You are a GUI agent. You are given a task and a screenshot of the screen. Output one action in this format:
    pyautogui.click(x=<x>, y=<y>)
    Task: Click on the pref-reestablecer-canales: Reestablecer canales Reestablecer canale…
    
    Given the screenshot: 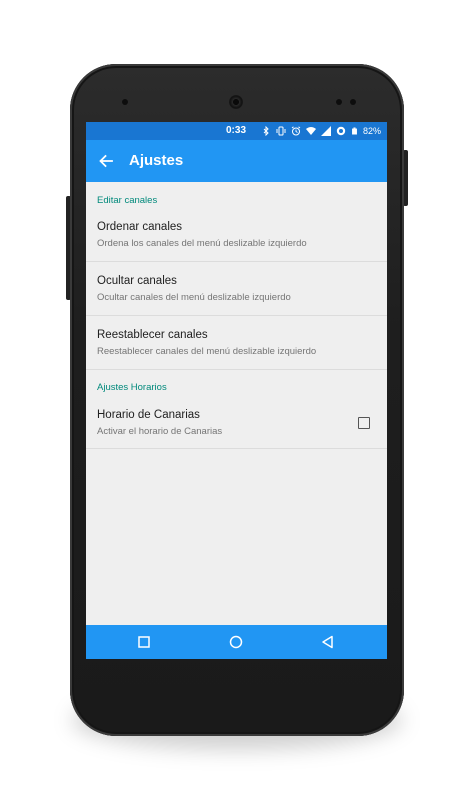 What is the action you would take?
    pyautogui.click(x=236, y=343)
    